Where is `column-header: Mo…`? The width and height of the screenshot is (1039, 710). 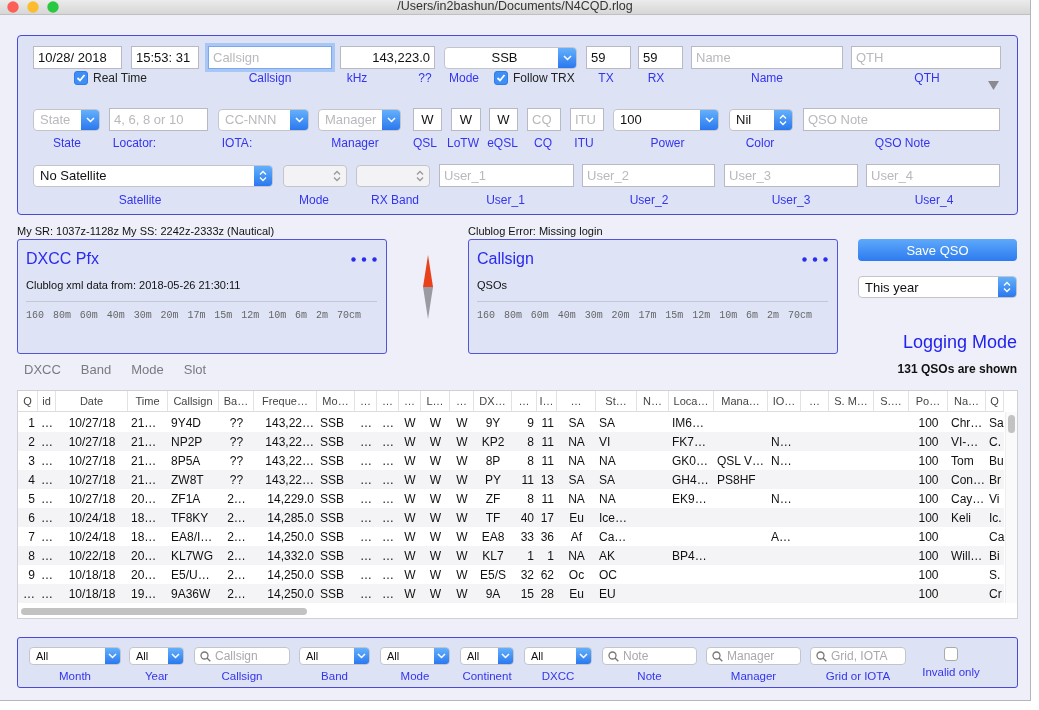
column-header: Mo… is located at coordinates (336, 401).